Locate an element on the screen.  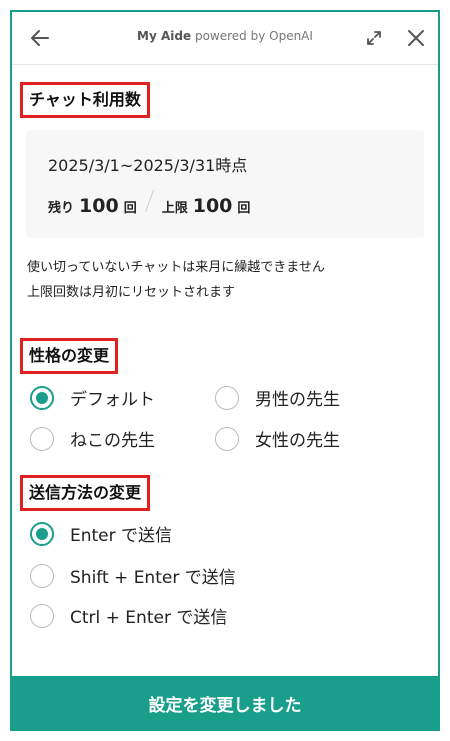
personality-option-label: 男性の先生 is located at coordinates (297, 400).